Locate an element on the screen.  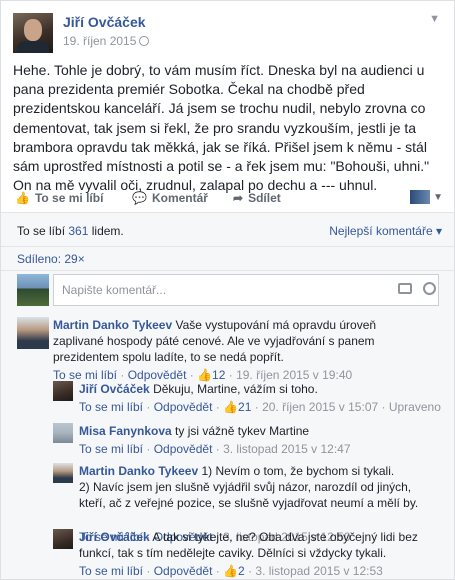
audience-selector: ▼ is located at coordinates (426, 196).